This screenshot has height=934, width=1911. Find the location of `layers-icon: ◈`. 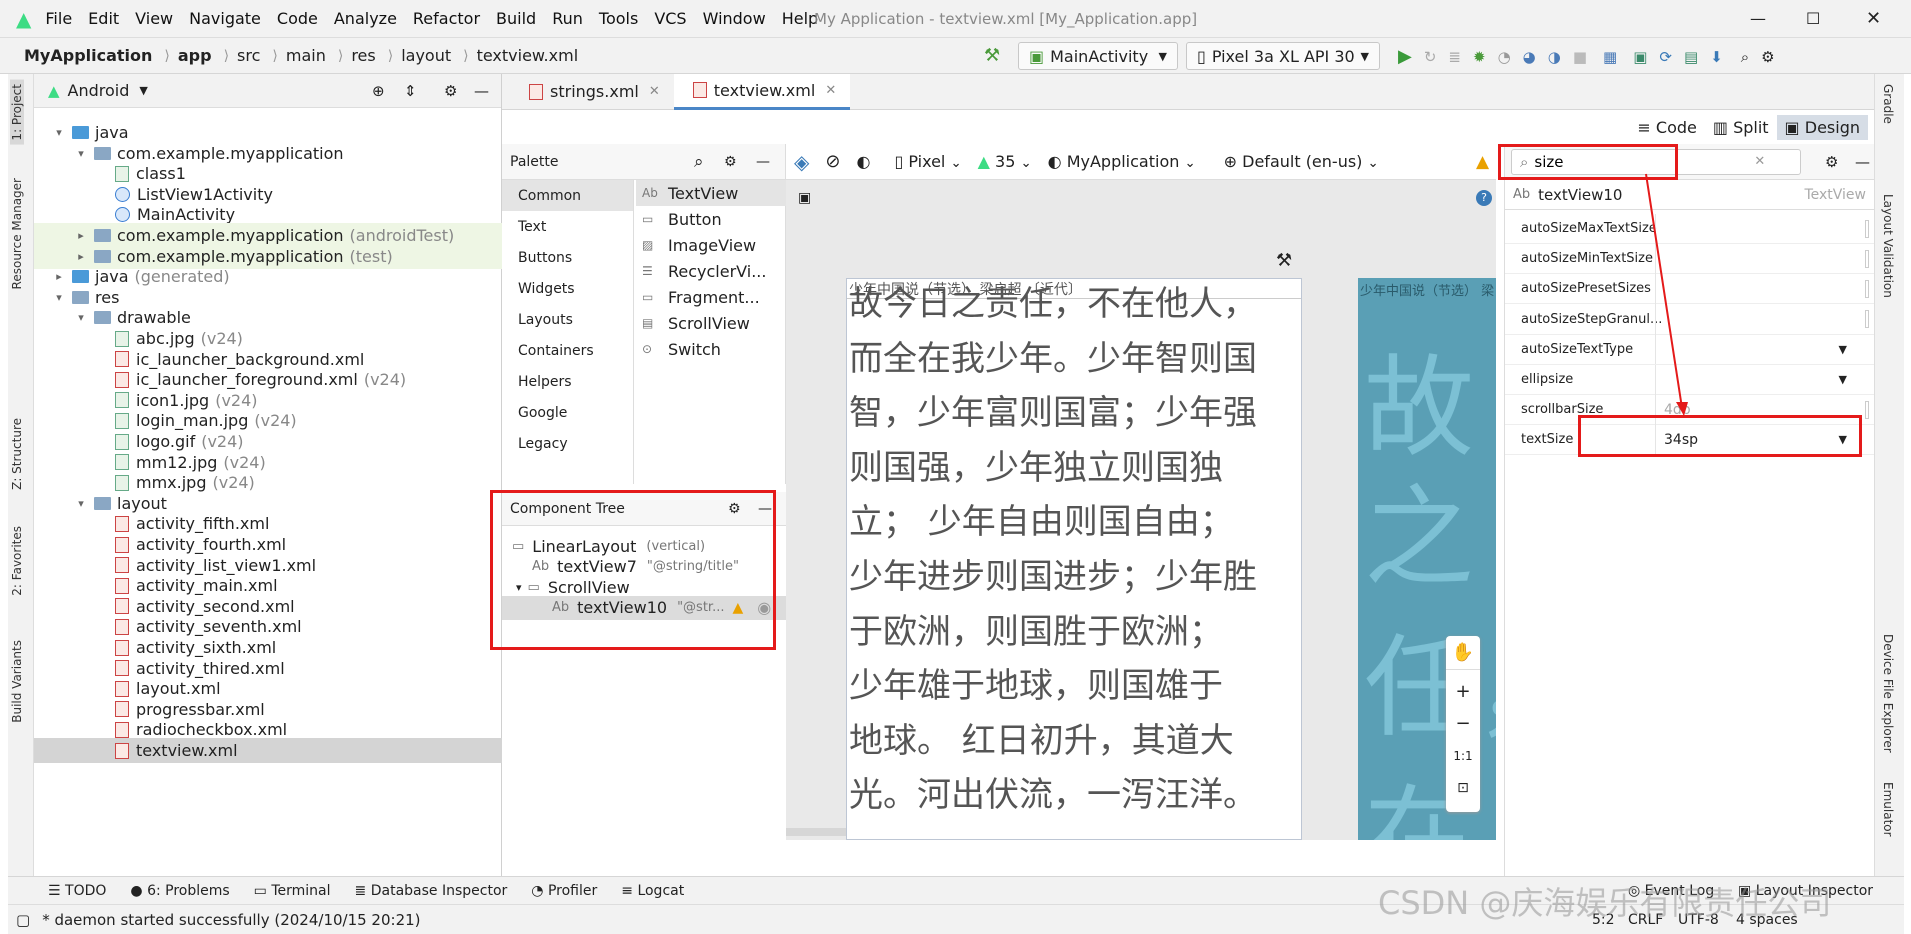

layers-icon: ◈ is located at coordinates (801, 162).